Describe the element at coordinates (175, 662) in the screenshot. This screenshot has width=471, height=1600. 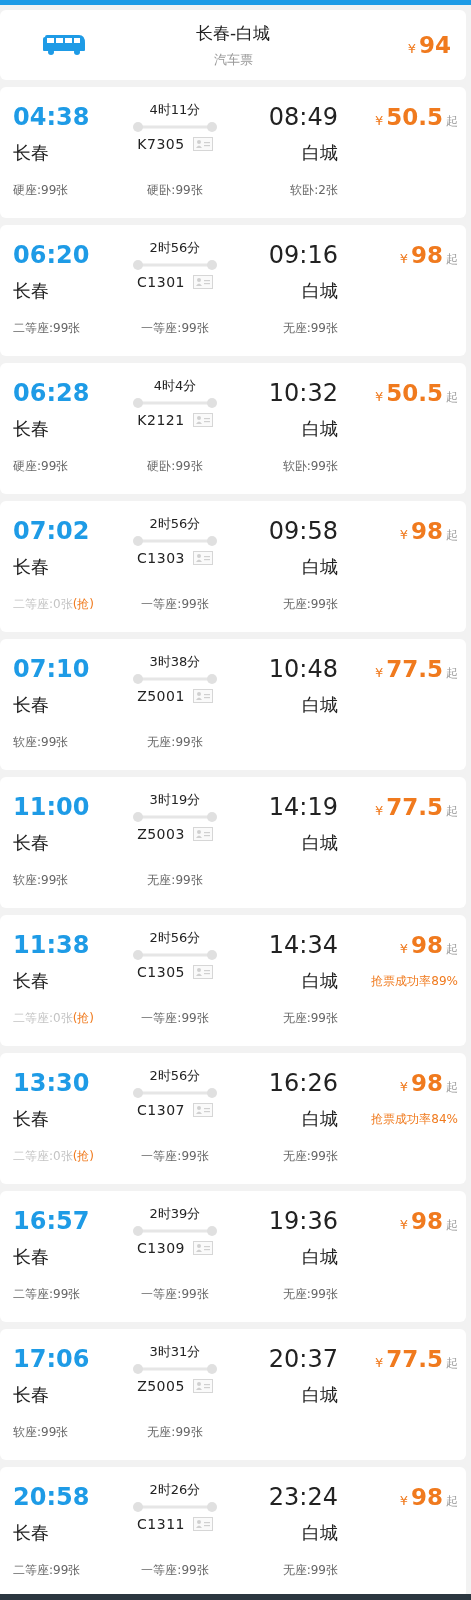
I see `duration: 3时38分` at that location.